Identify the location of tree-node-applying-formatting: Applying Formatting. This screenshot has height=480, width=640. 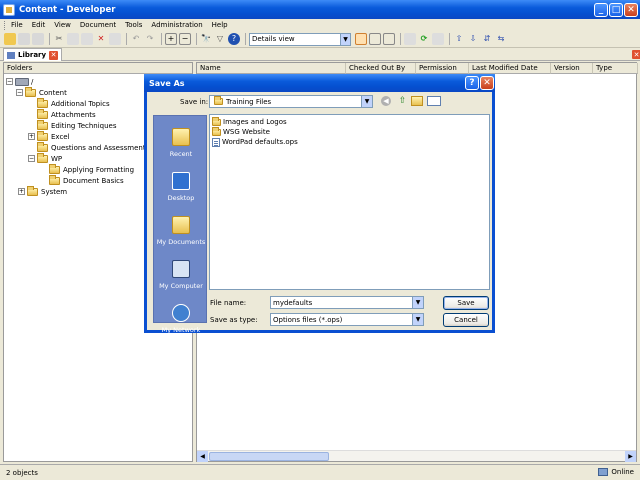
(91, 169).